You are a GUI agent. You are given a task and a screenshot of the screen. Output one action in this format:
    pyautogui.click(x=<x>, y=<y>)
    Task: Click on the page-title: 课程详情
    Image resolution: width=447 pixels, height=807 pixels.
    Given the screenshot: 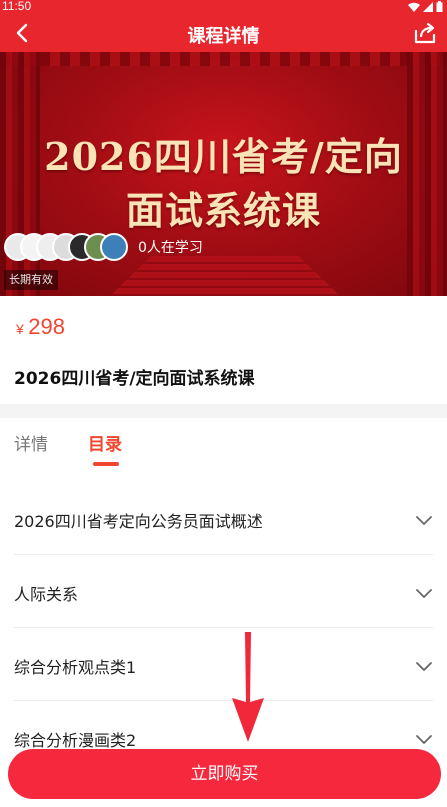 What is the action you would take?
    pyautogui.click(x=223, y=36)
    